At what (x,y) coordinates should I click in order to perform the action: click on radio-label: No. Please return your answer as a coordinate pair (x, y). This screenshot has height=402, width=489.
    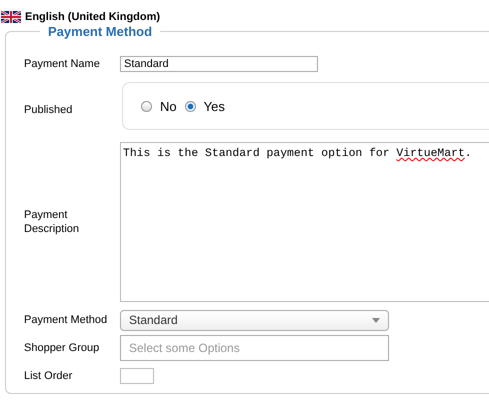
    Looking at the image, I should click on (168, 106).